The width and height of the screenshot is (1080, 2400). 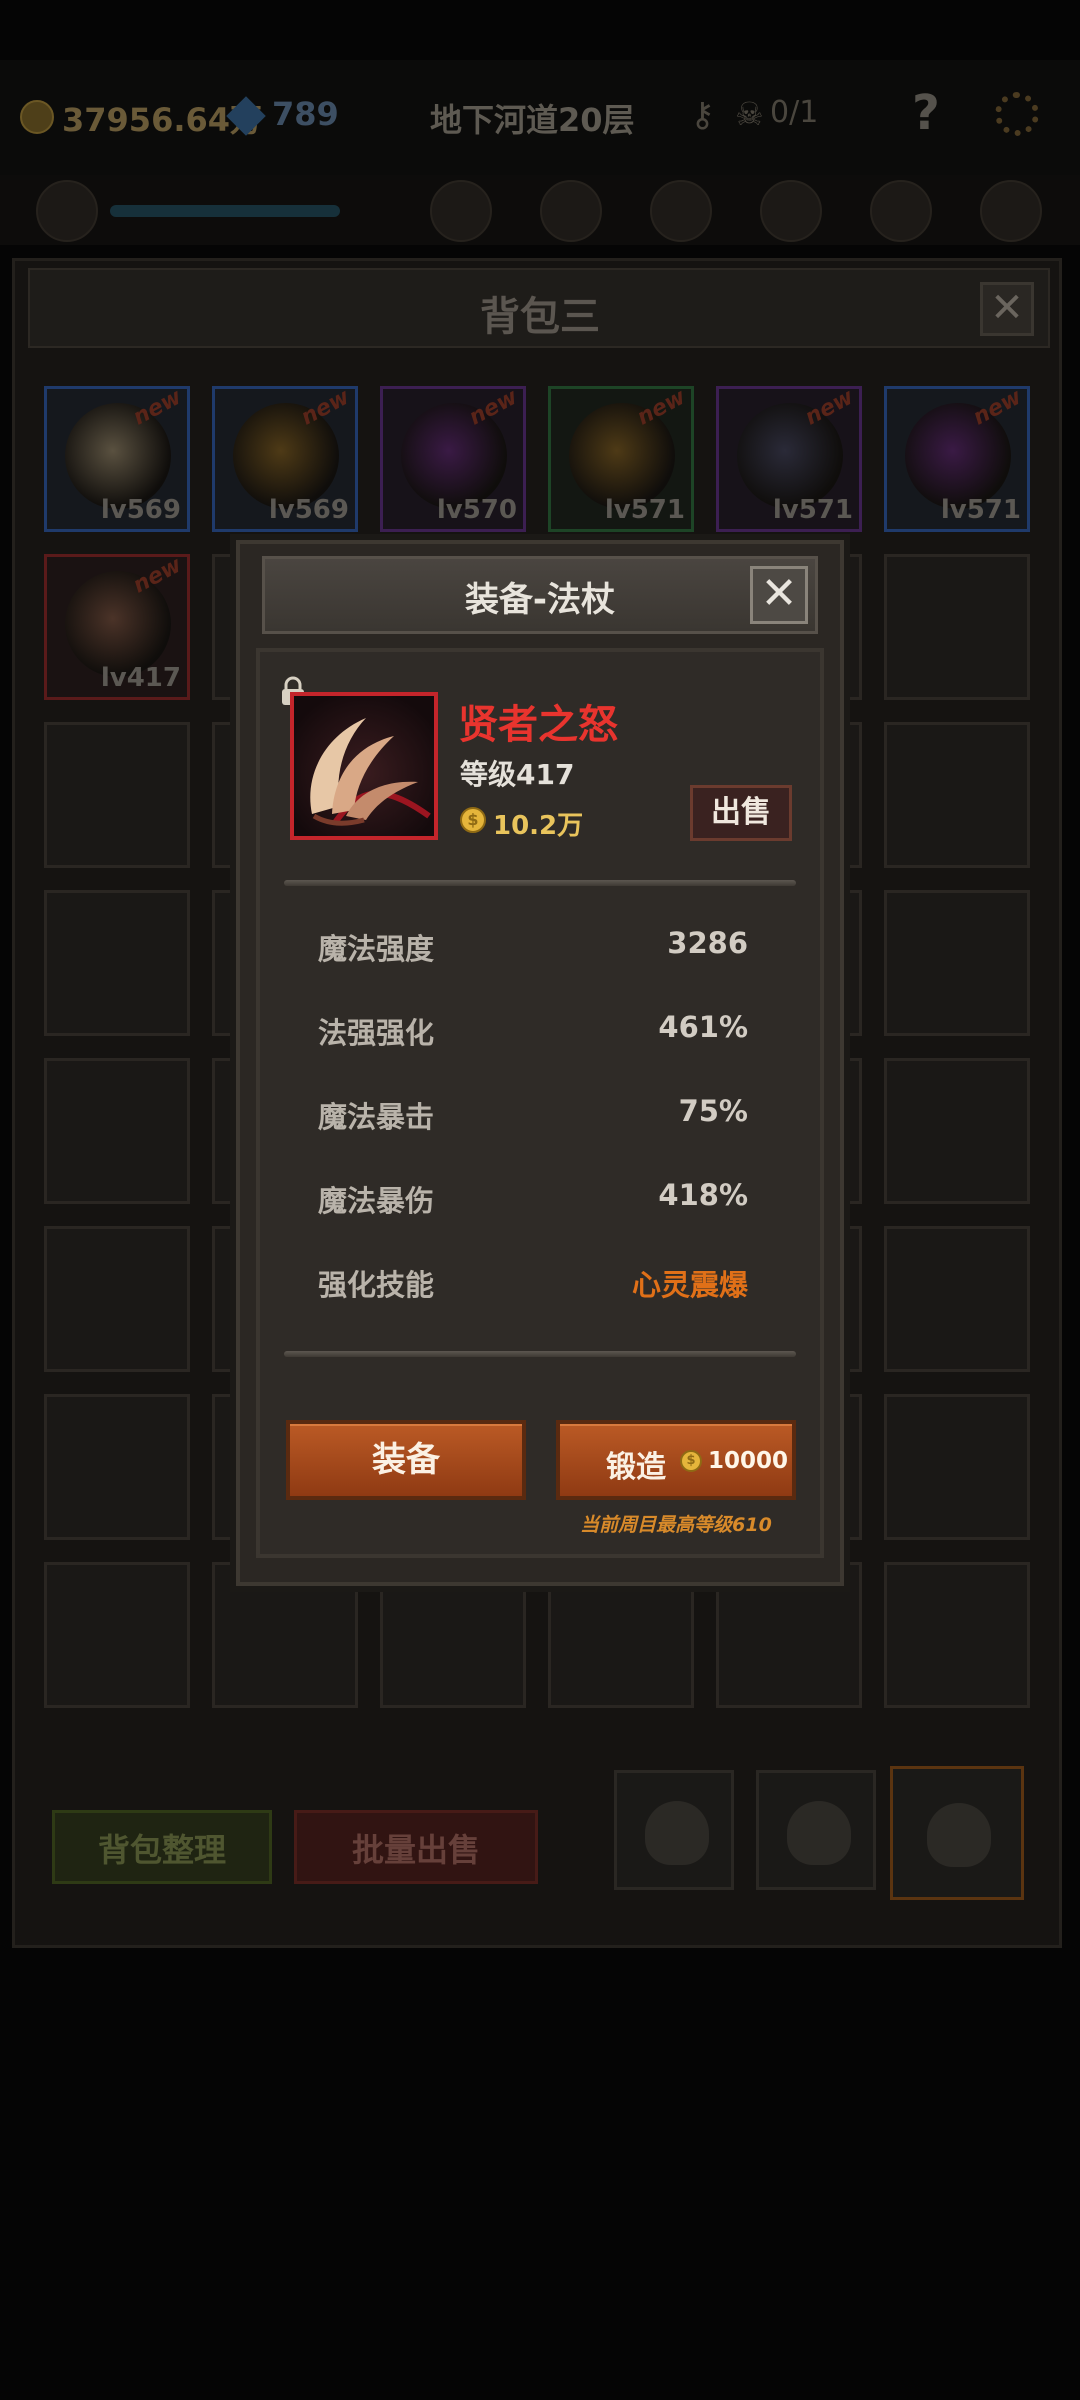 I want to click on hero-hp-bar, so click(x=225, y=211).